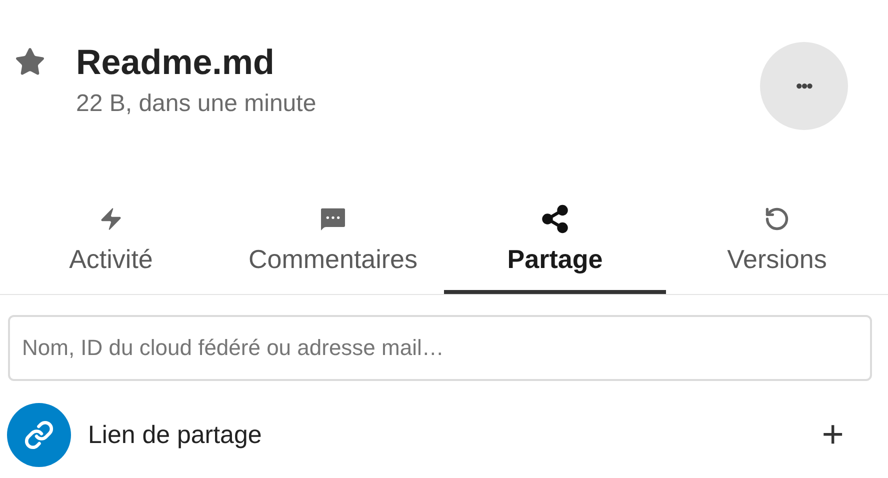 The width and height of the screenshot is (888, 478). I want to click on more-actions-button: •••, so click(804, 86).